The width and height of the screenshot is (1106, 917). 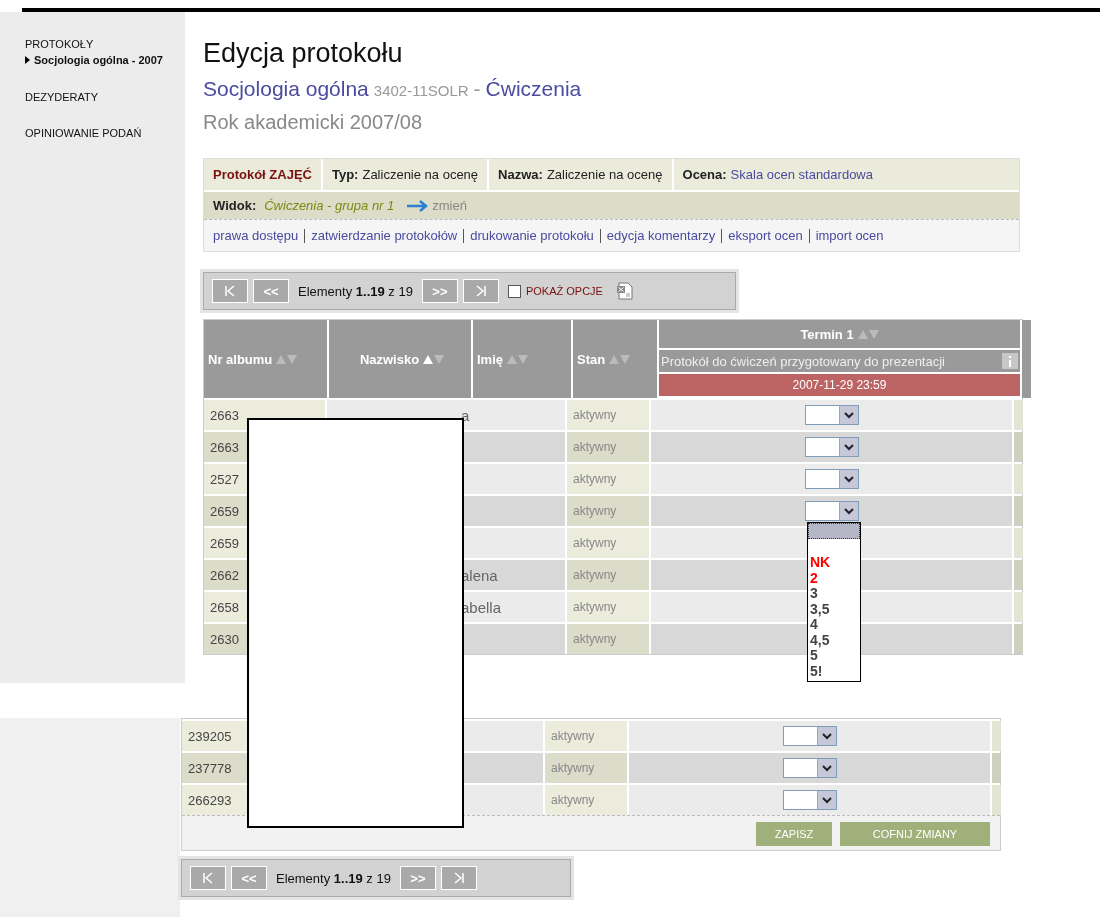 What do you see at coordinates (313, 122) in the screenshot?
I see `academic-year: Rok akademicki 2007/08` at bounding box center [313, 122].